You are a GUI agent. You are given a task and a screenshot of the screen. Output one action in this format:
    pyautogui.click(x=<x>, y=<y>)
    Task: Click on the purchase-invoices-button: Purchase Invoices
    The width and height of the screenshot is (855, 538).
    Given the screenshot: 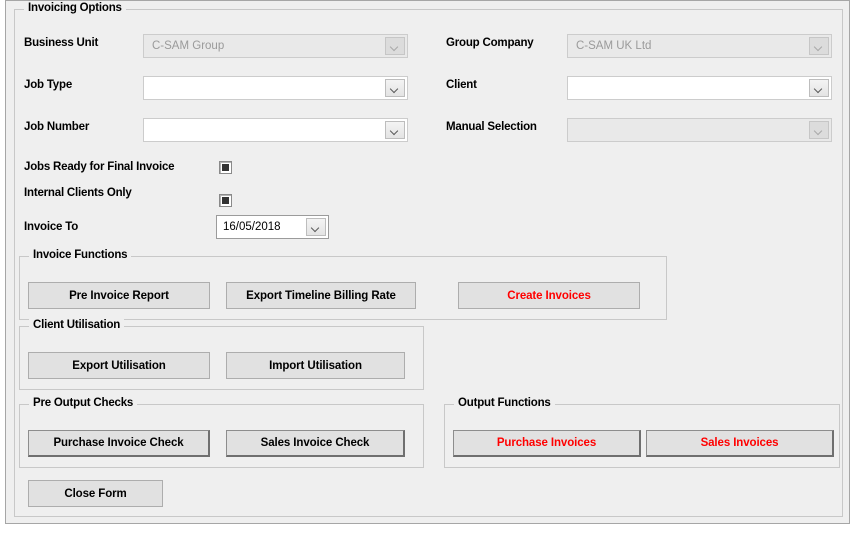 What is the action you would take?
    pyautogui.click(x=547, y=443)
    